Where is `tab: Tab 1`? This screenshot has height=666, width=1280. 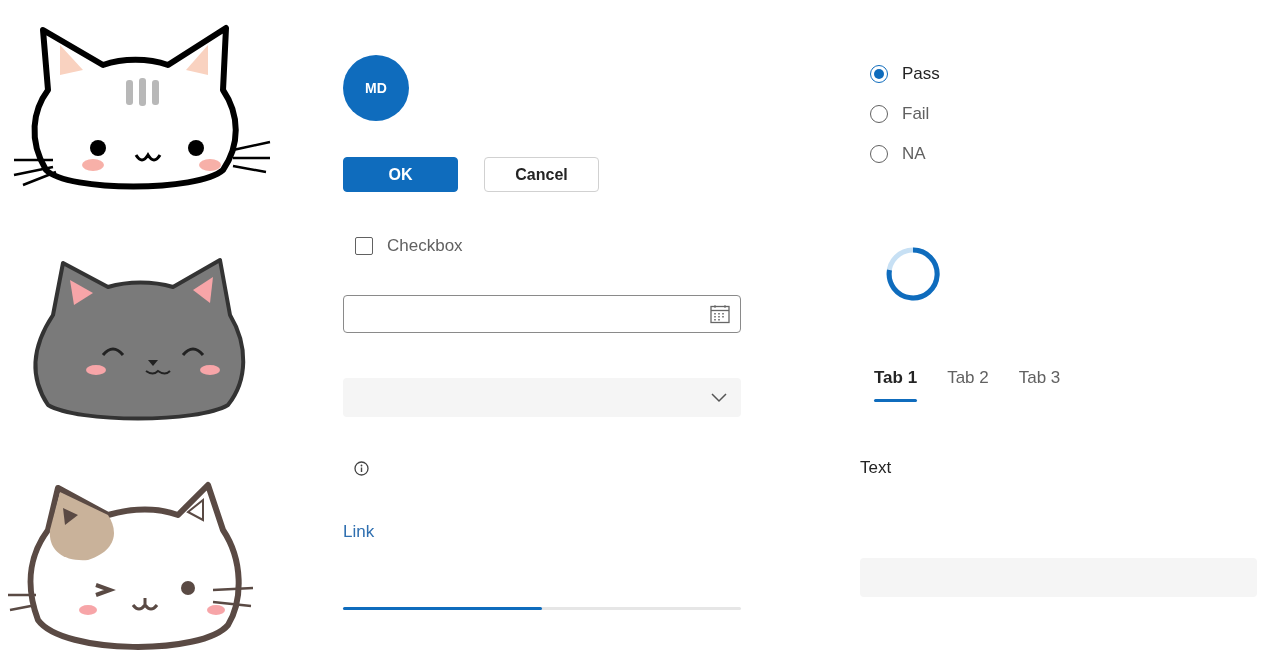
tab: Tab 1 is located at coordinates (896, 381).